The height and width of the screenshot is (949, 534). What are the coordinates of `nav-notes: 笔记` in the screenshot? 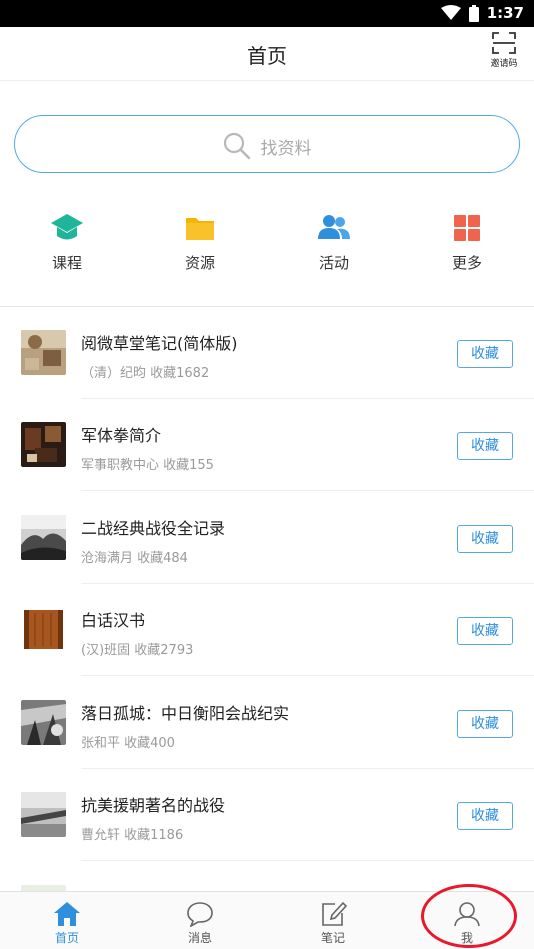 It's located at (333, 923).